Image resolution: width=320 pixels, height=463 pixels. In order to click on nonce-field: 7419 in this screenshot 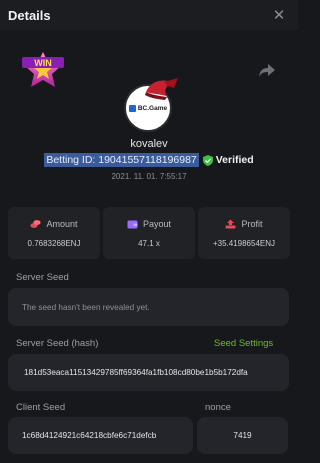, I will do `click(242, 435)`.